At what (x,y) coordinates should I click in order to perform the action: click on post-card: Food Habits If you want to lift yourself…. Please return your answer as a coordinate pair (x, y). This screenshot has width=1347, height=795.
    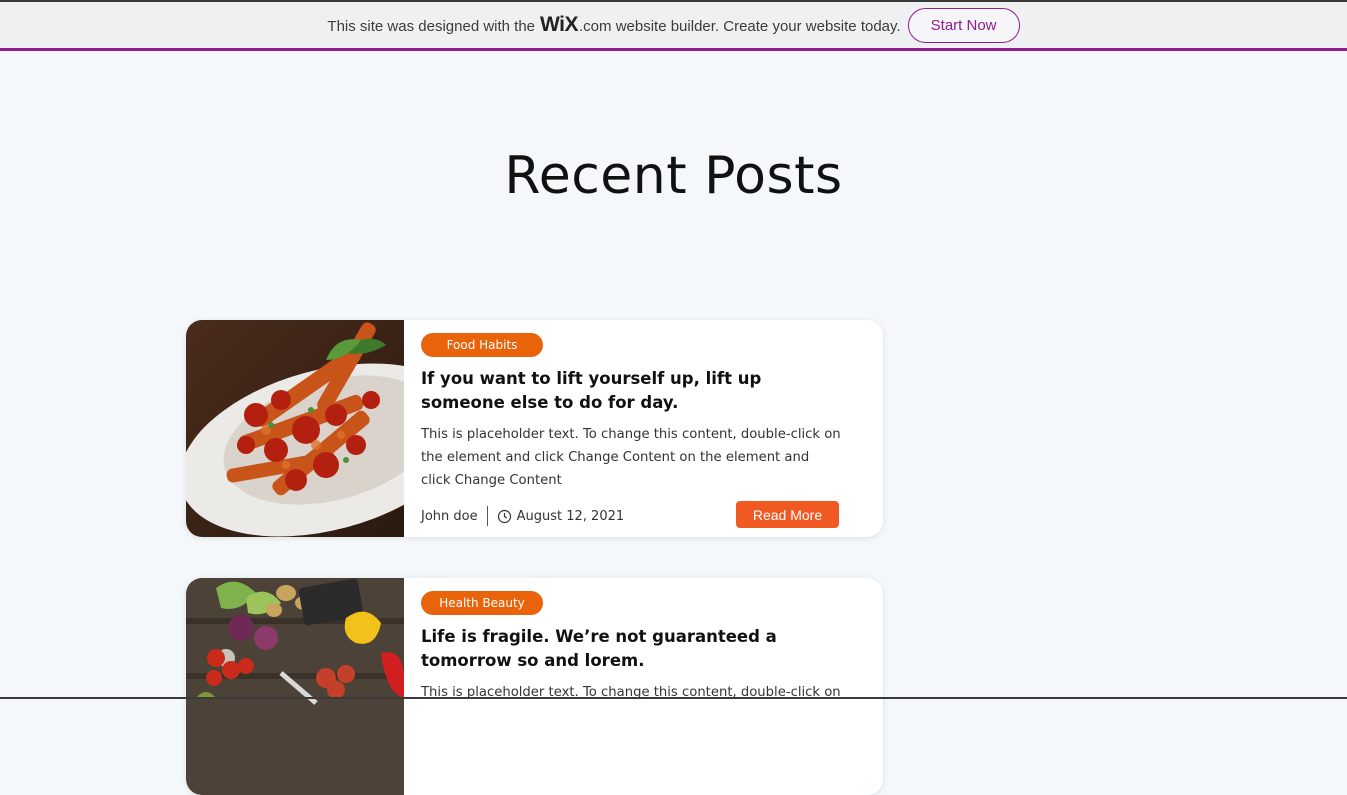
    Looking at the image, I should click on (534, 428).